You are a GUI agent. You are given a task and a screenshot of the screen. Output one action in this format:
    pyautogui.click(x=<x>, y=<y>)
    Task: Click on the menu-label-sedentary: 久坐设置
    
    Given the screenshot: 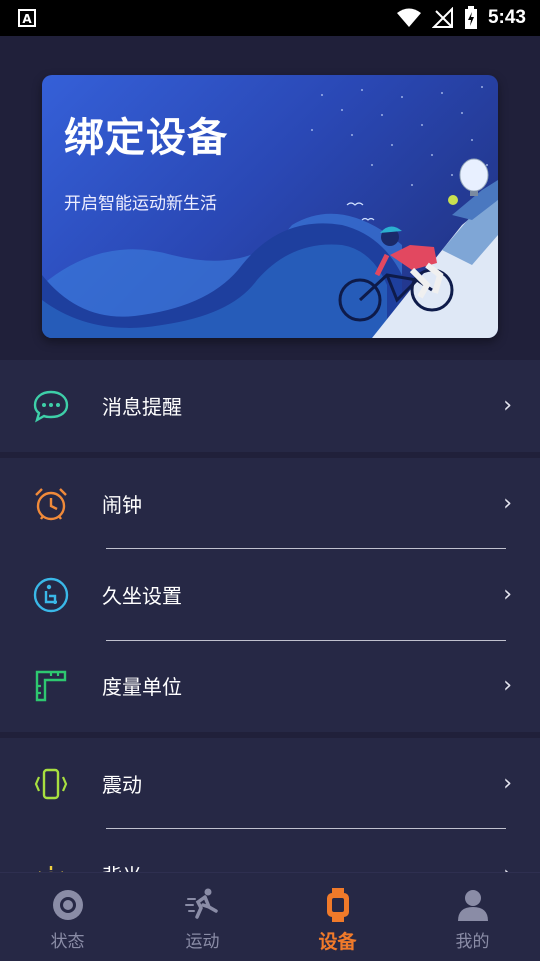 What is the action you would take?
    pyautogui.click(x=142, y=596)
    